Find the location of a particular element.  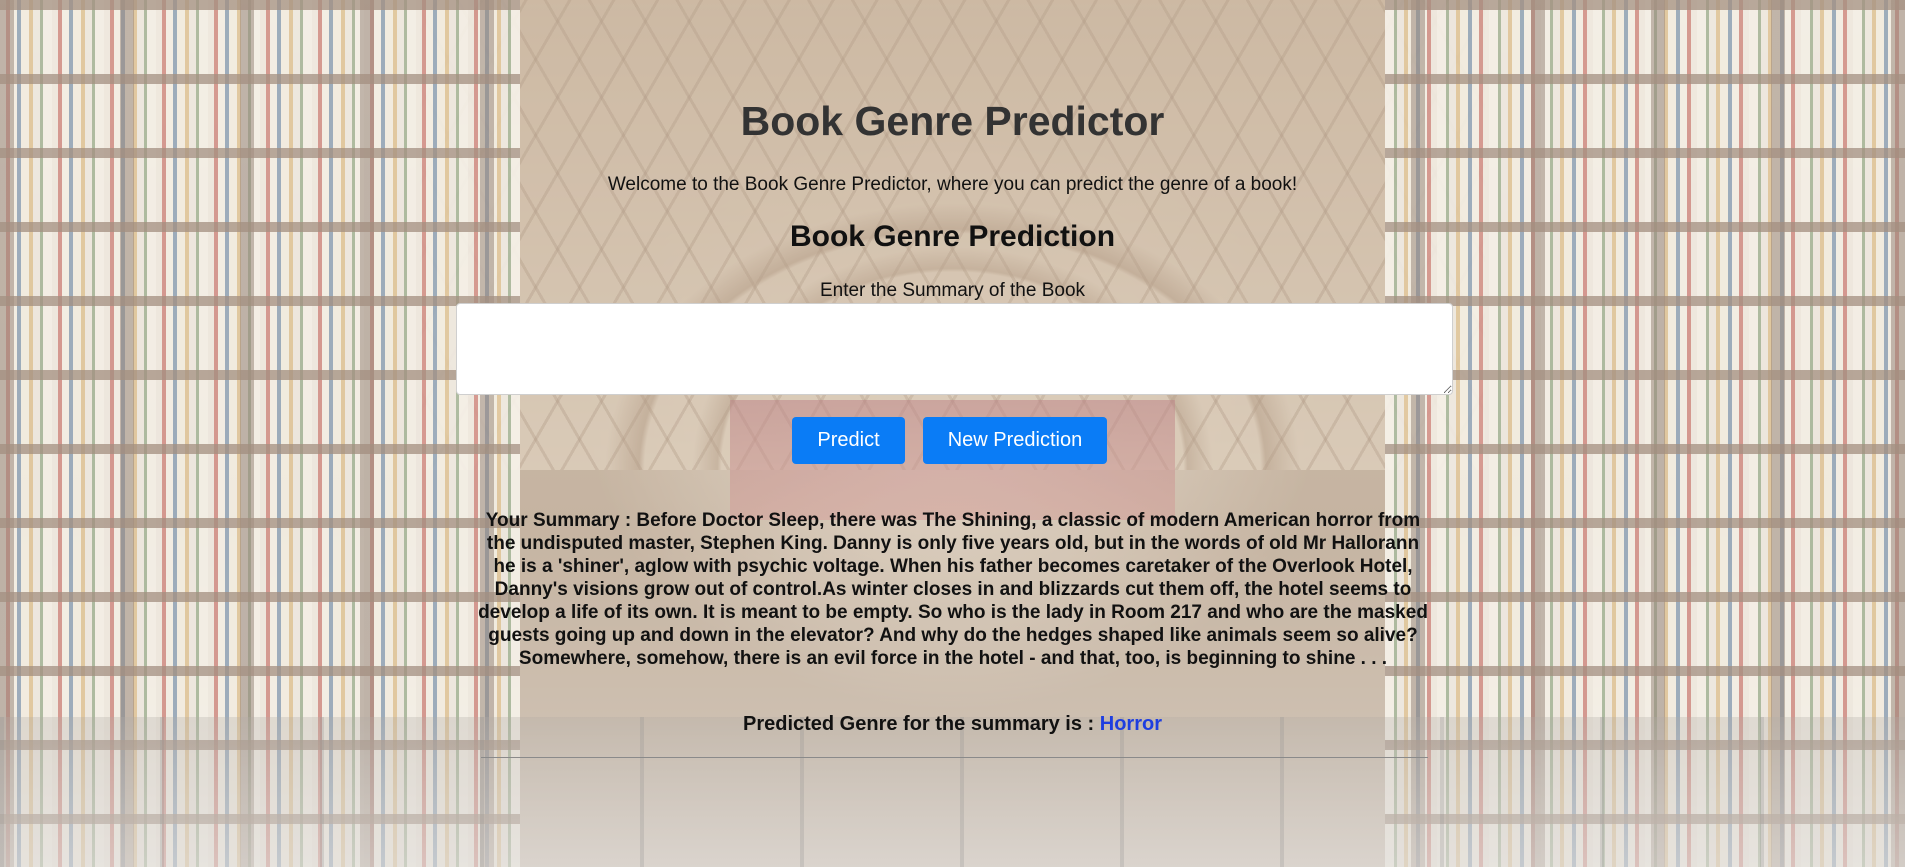

summary-input is located at coordinates (954, 349).